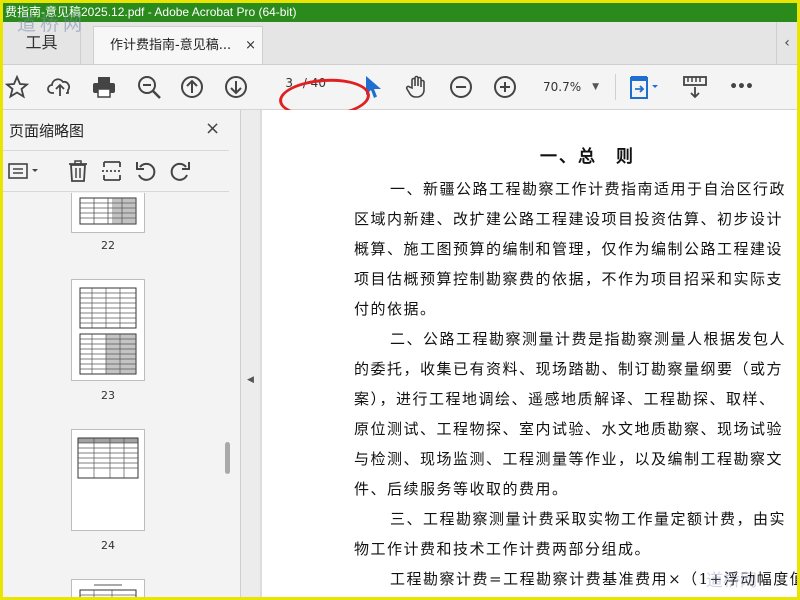 The width and height of the screenshot is (800, 600). Describe the element at coordinates (78, 171) in the screenshot. I see `trash-icon` at that location.